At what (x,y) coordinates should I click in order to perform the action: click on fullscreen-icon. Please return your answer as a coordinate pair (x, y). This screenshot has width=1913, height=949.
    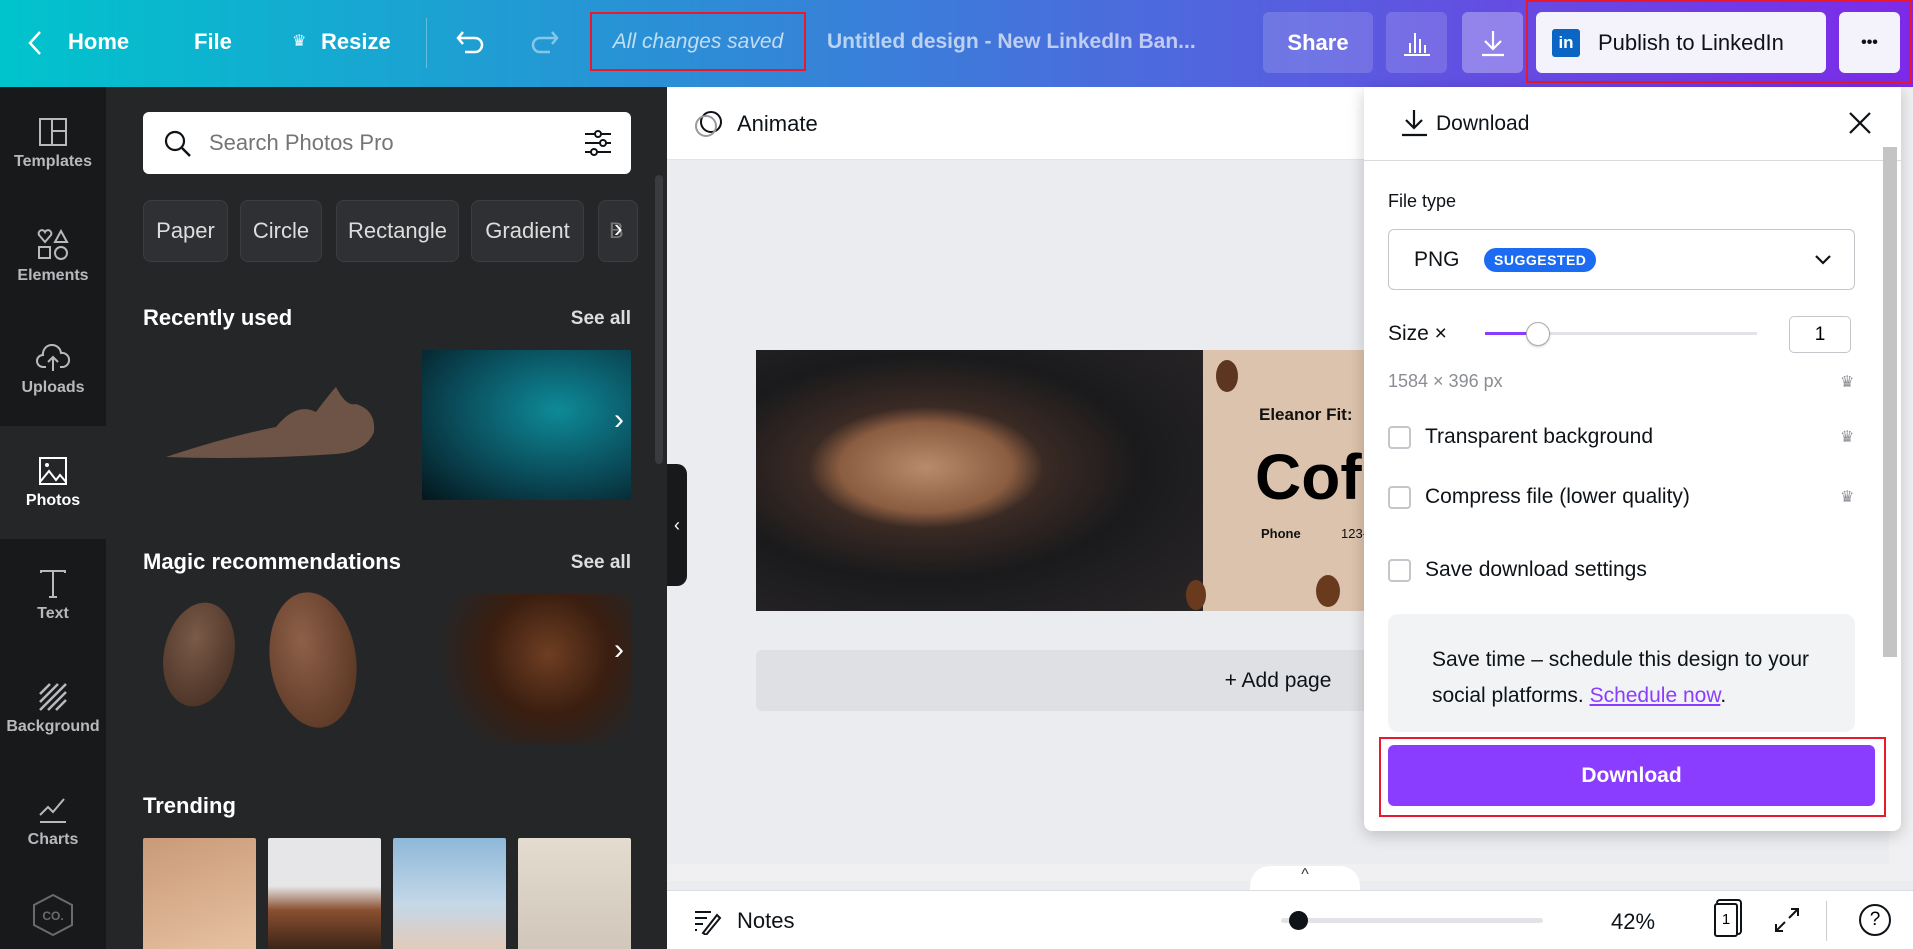
    Looking at the image, I should click on (1787, 920).